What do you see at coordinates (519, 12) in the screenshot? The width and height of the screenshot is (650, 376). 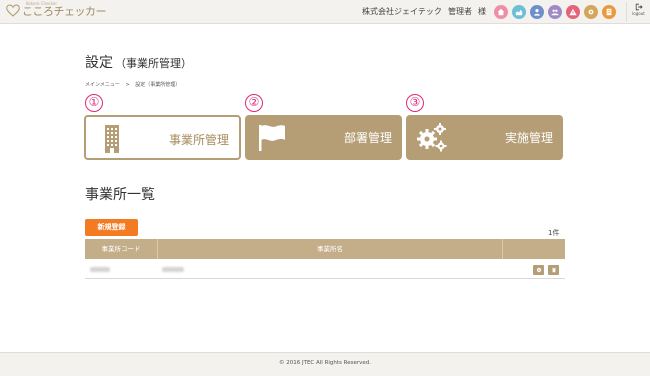 I see `chart-icon` at bounding box center [519, 12].